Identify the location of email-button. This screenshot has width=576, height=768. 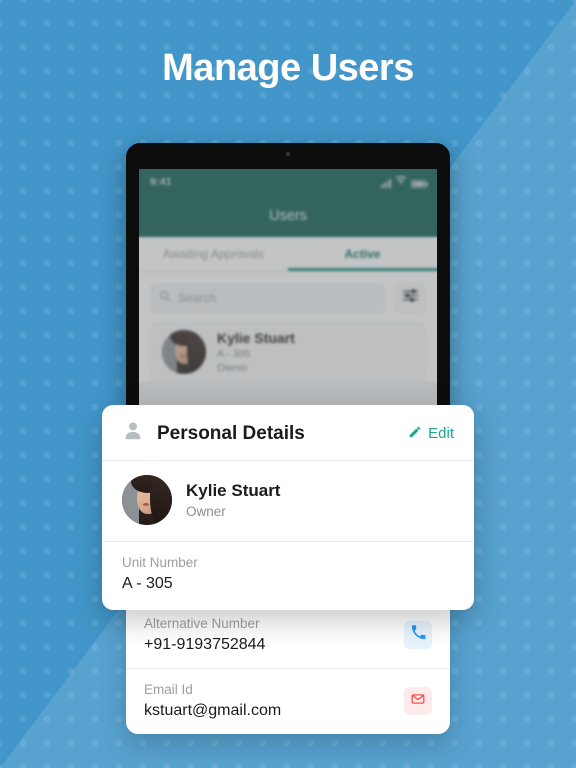
(418, 701).